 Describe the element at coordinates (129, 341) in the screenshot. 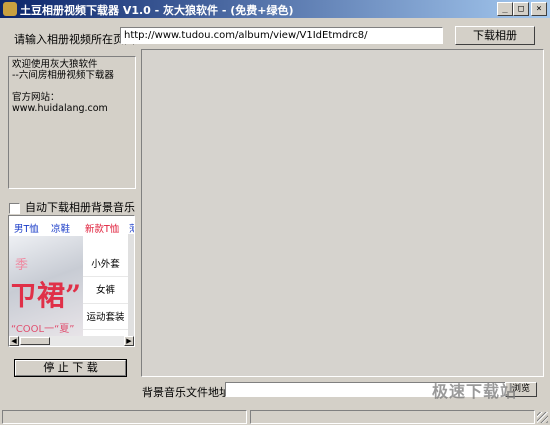

I see `scroll-right-icon: ▶` at that location.